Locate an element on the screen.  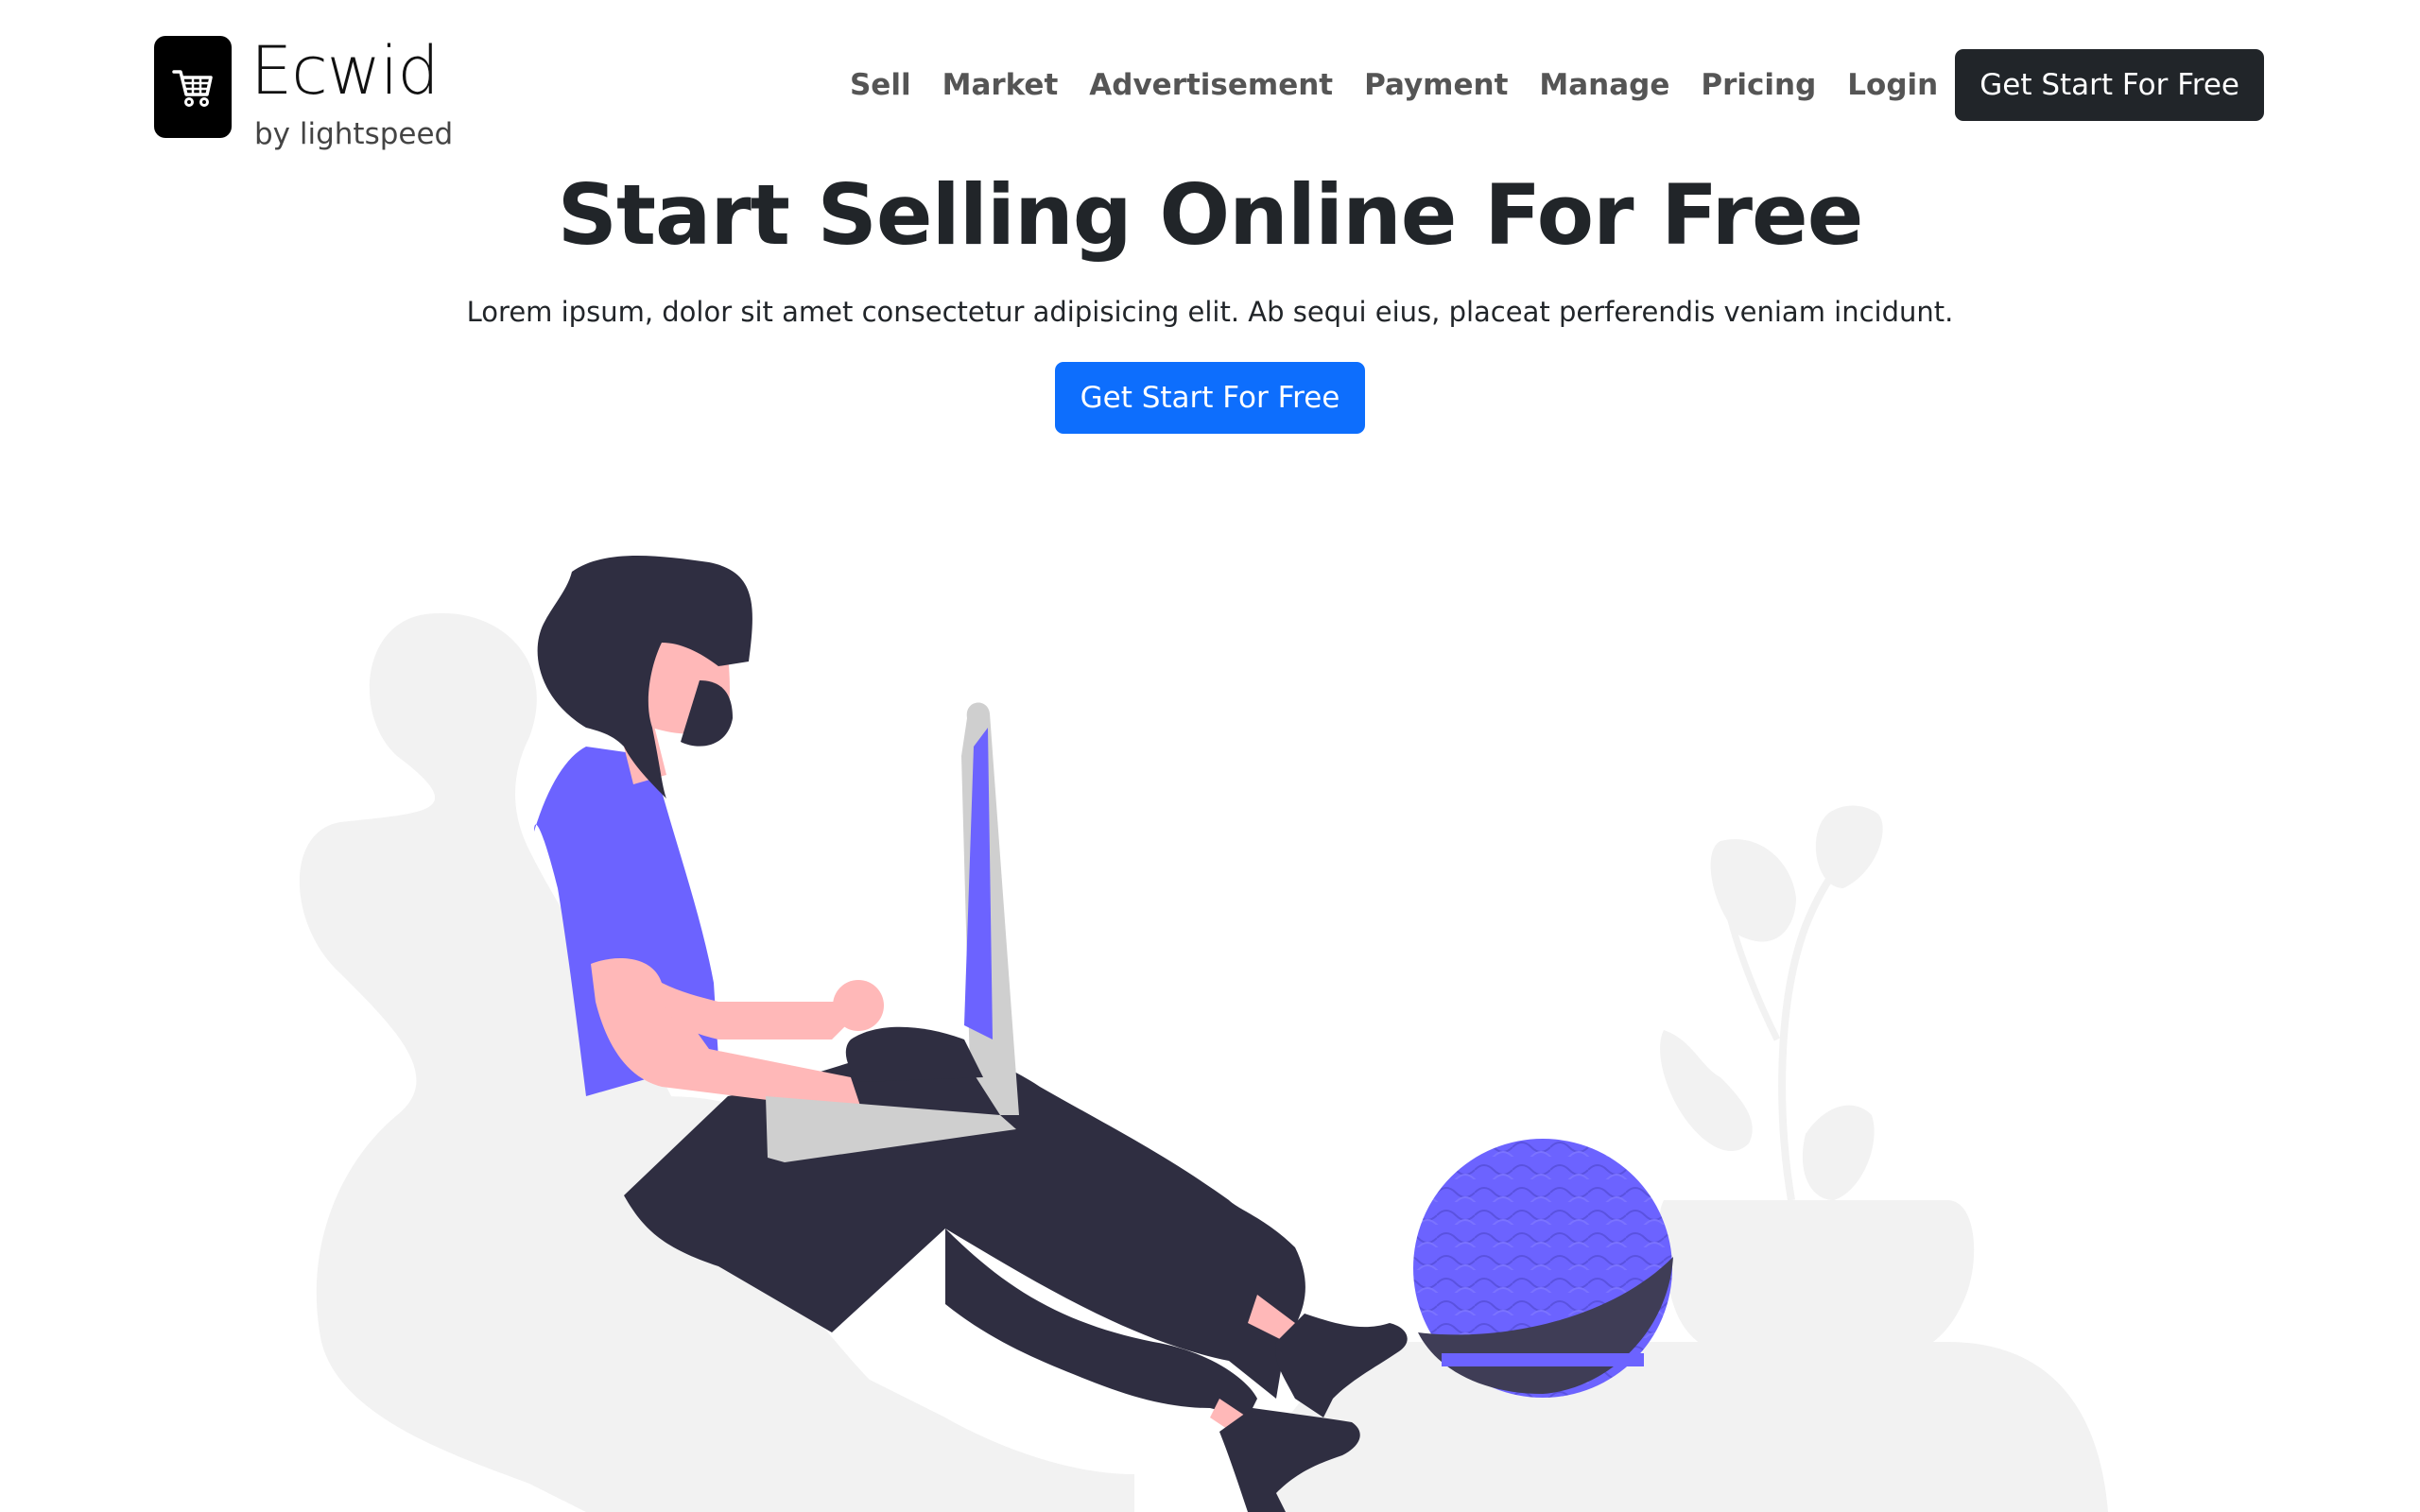
nav-link-login: Login is located at coordinates (1893, 85).